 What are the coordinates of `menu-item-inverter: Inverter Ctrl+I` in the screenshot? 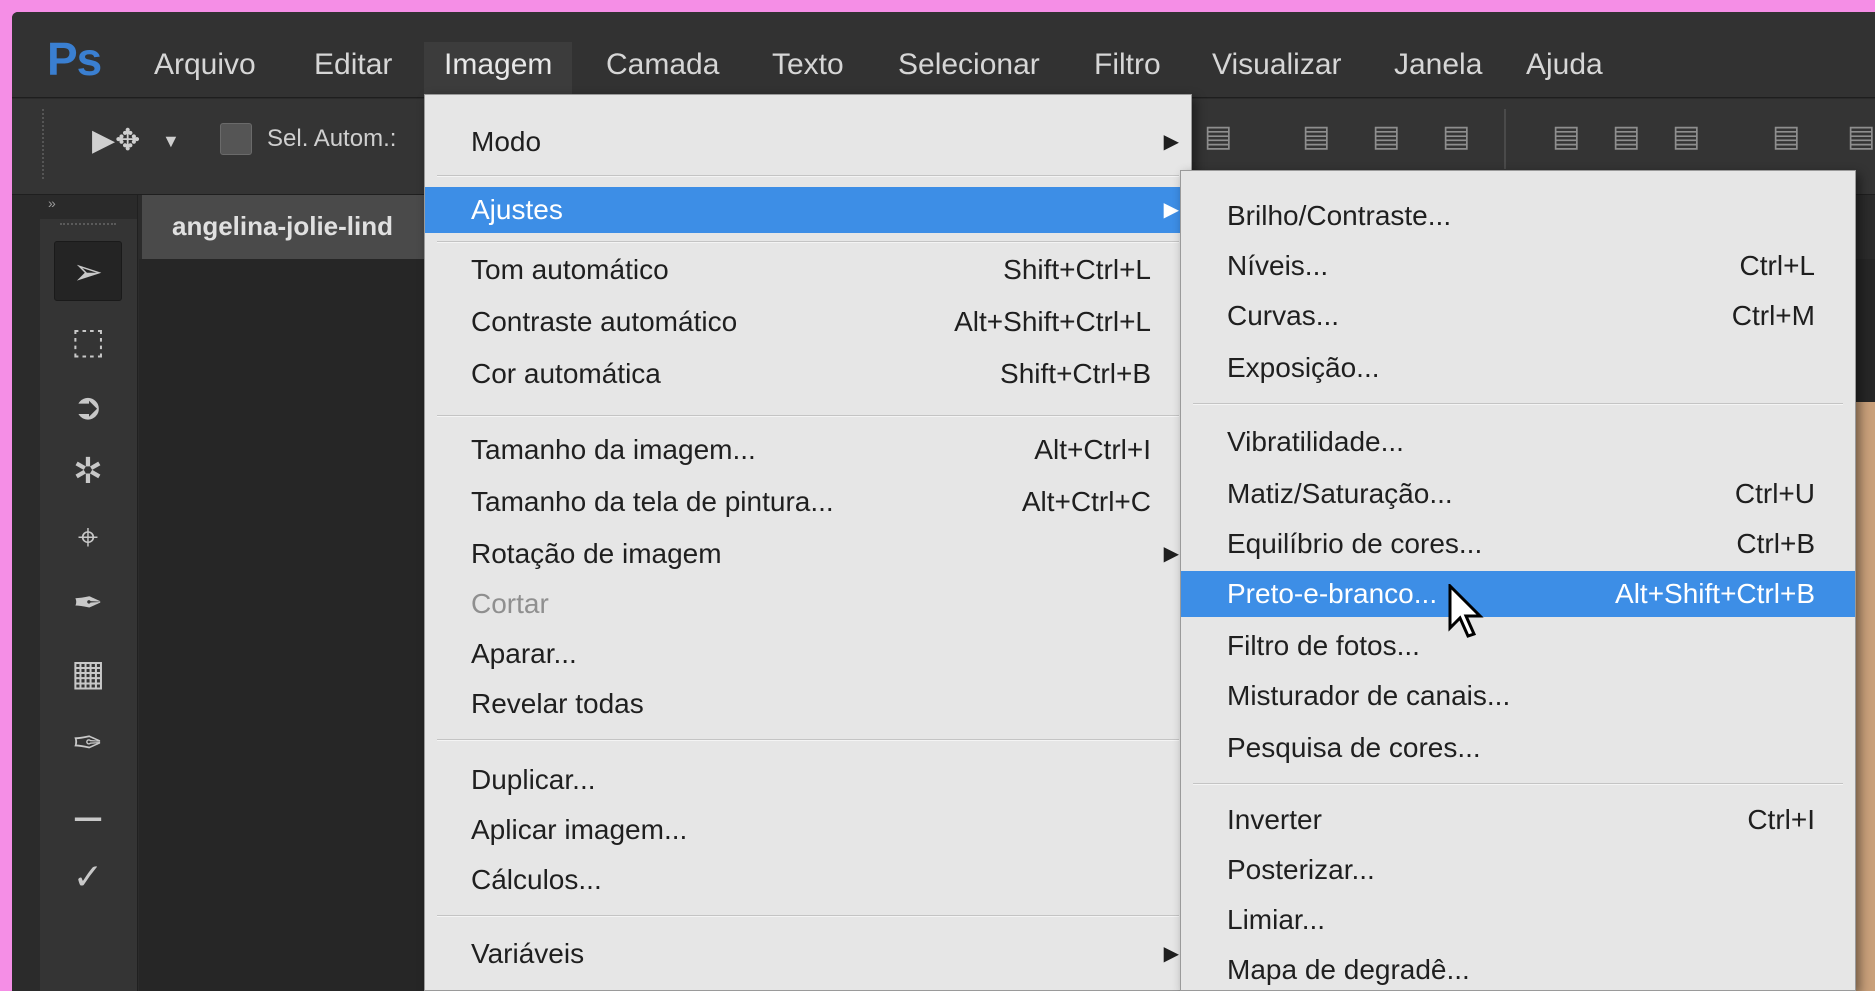 It's located at (1518, 820).